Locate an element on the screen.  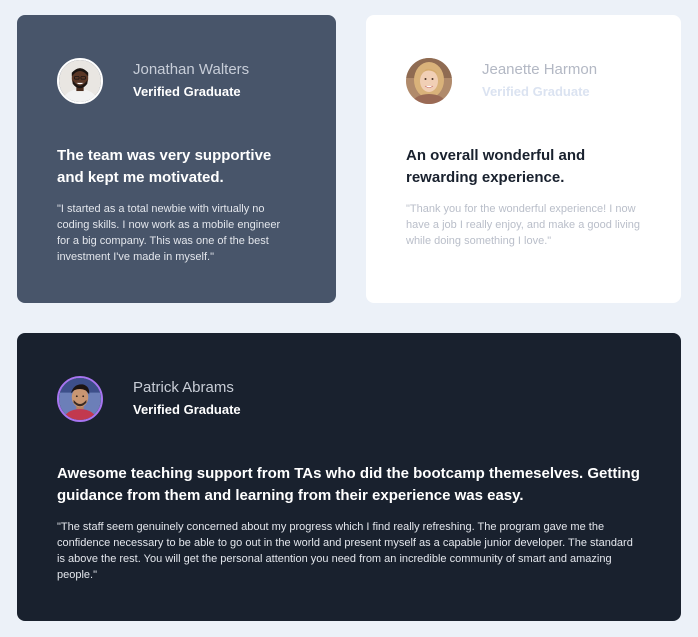
avatar-patrick-icon is located at coordinates (80, 399).